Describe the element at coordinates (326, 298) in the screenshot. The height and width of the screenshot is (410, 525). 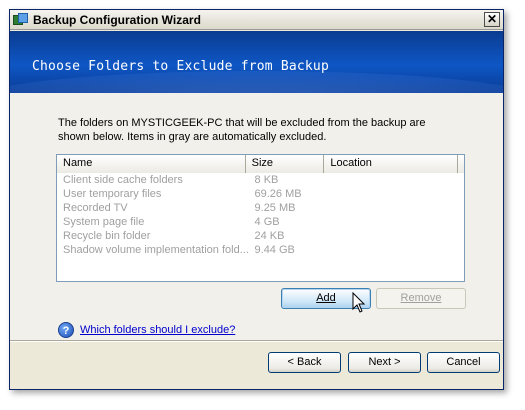
I see `add-button-label: Add` at that location.